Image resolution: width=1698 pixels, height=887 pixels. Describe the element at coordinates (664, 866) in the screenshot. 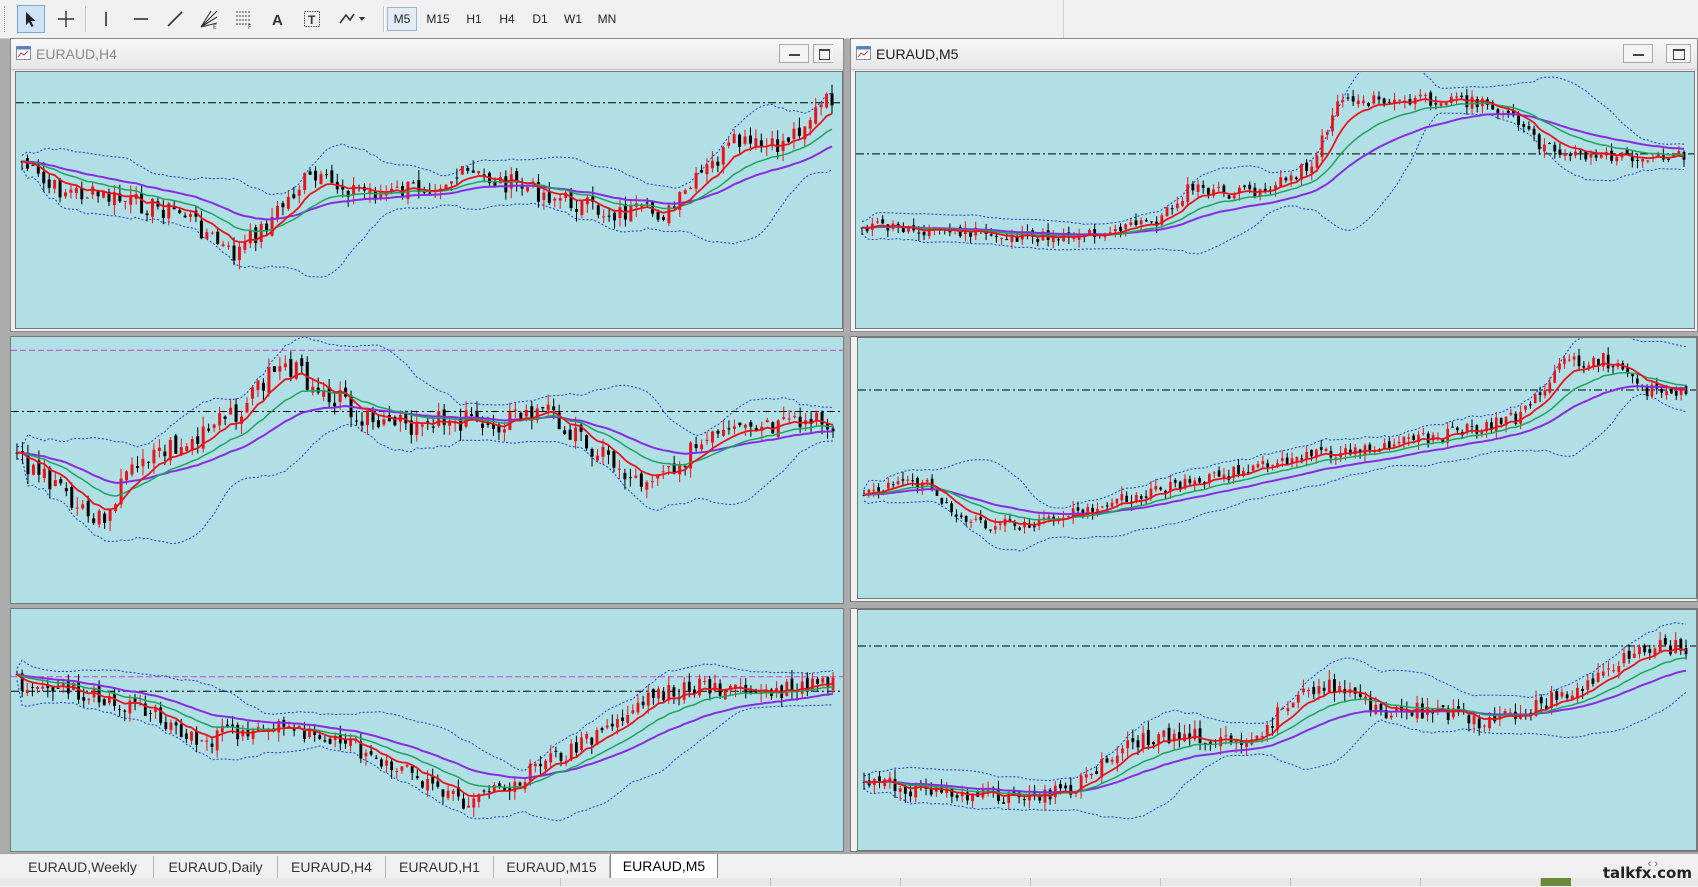

I see `tab-euraud-m5: EURAUD,M5` at that location.